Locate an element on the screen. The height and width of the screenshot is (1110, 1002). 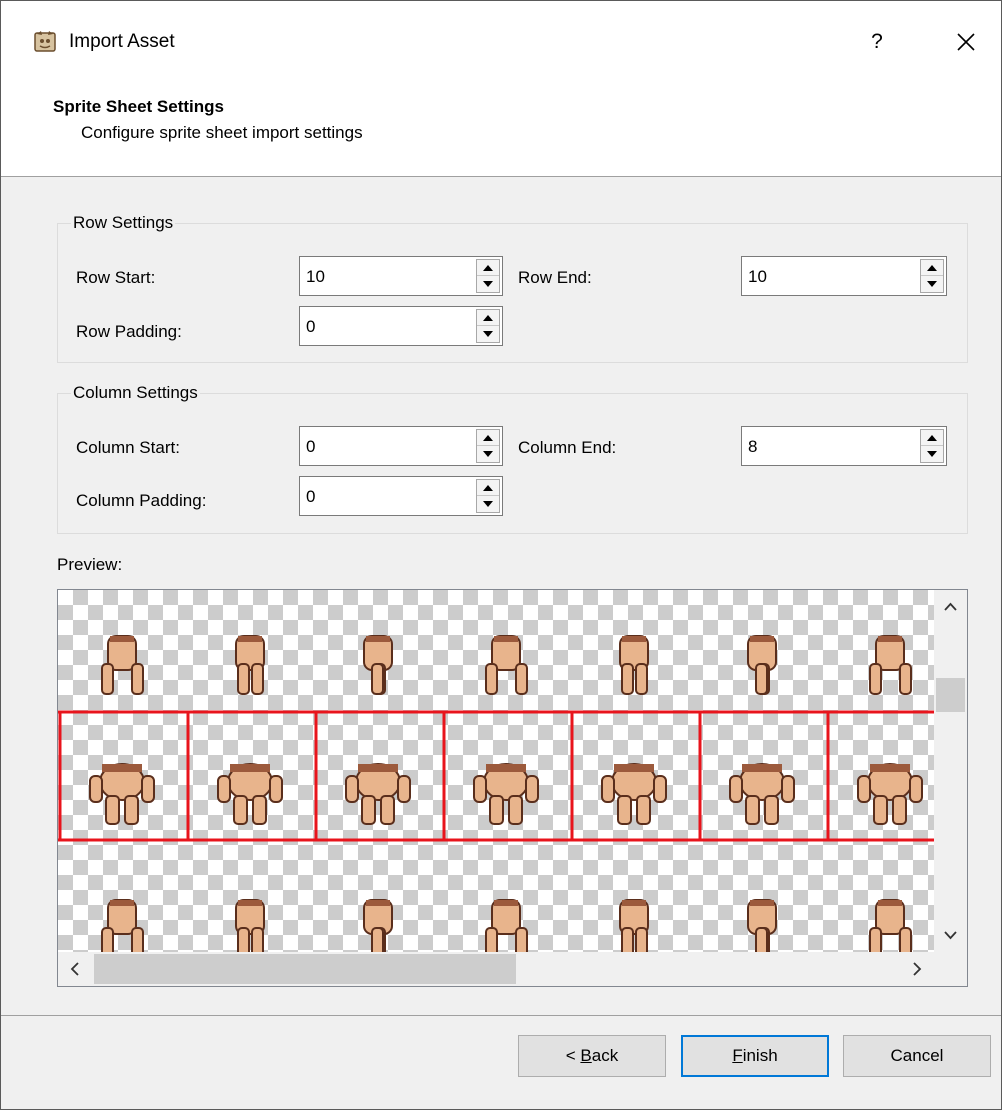
back-rest: ack is located at coordinates (605, 1055).